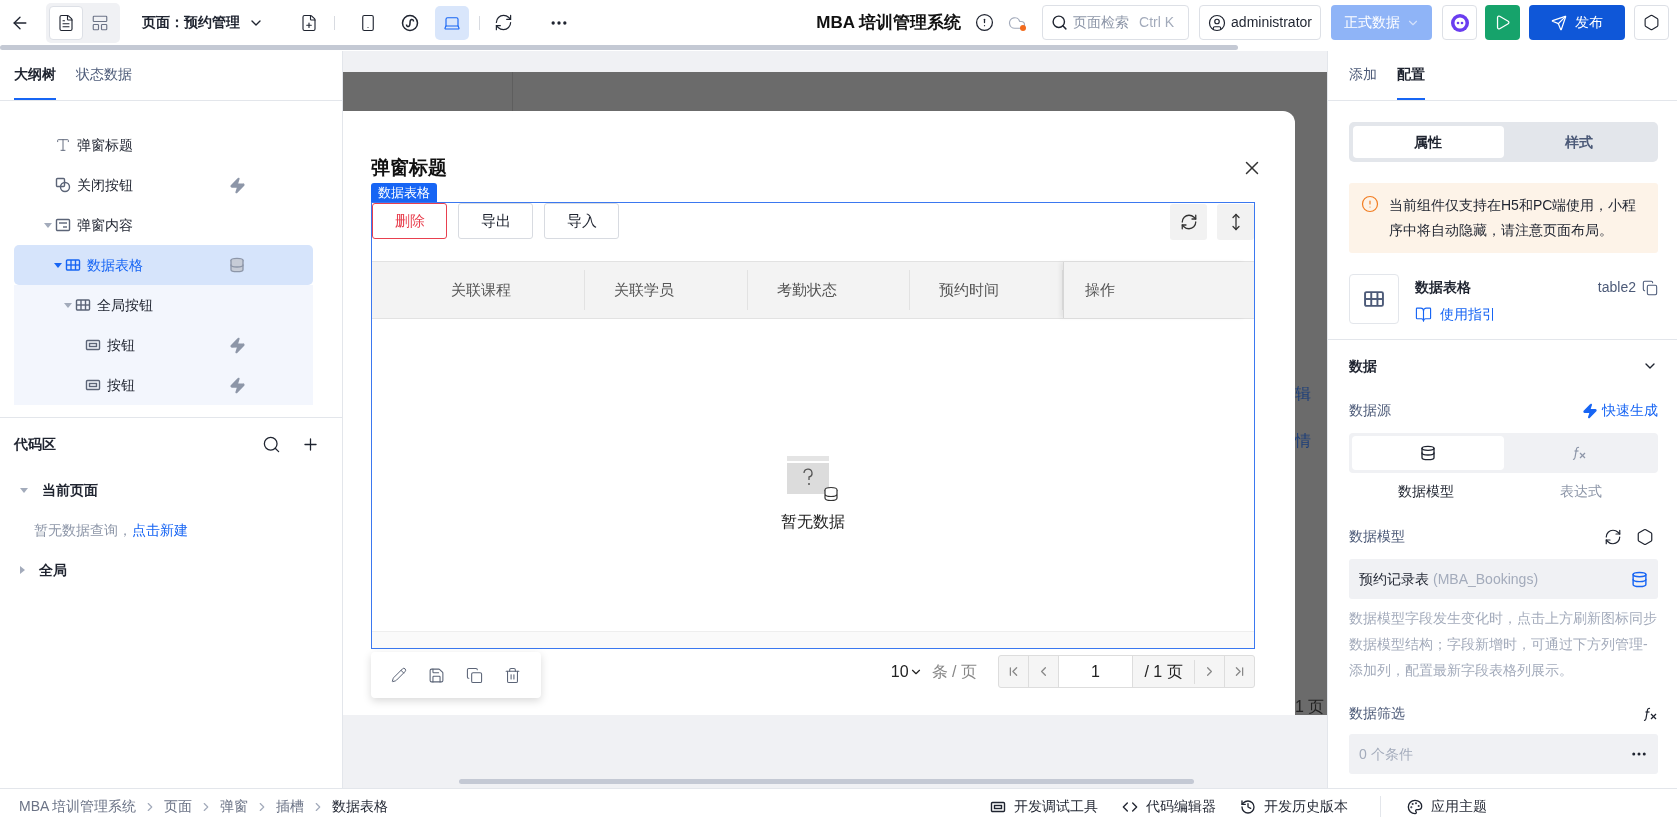 This screenshot has width=1677, height=824. Describe the element at coordinates (1503, 579) in the screenshot. I see `data-model-select: 预约记录表 (MBA_Bookings)` at that location.